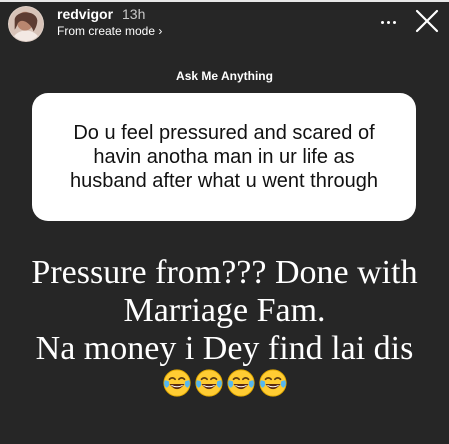  What do you see at coordinates (224, 385) in the screenshot?
I see `emoji-row` at bounding box center [224, 385].